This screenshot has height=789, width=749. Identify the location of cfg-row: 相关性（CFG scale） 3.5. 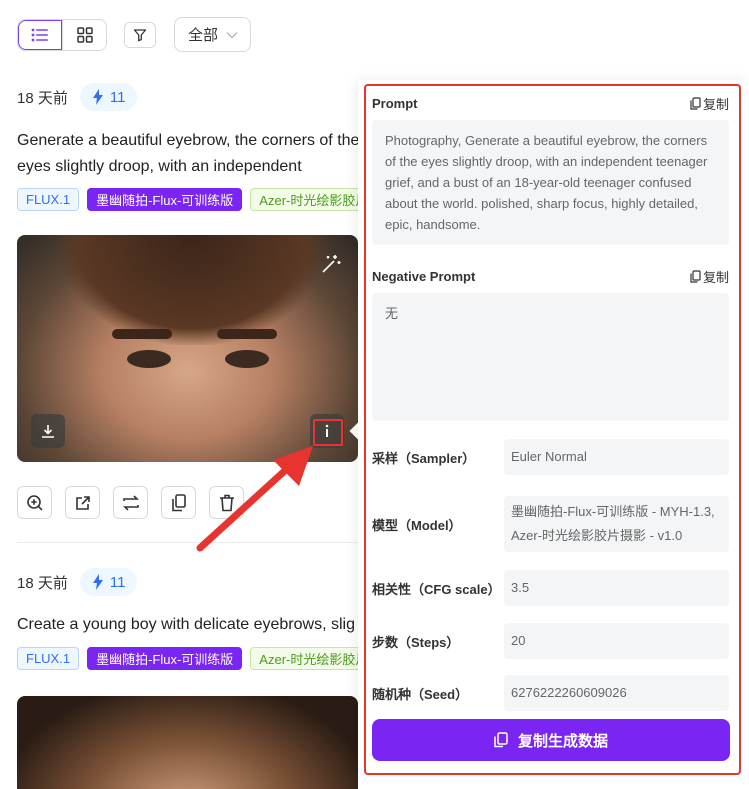
(550, 588).